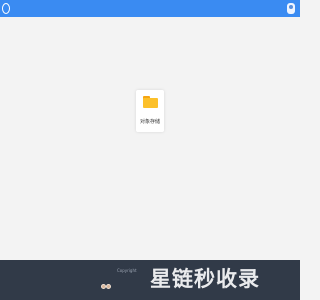  What do you see at coordinates (150, 102) in the screenshot?
I see `folder-icon` at bounding box center [150, 102].